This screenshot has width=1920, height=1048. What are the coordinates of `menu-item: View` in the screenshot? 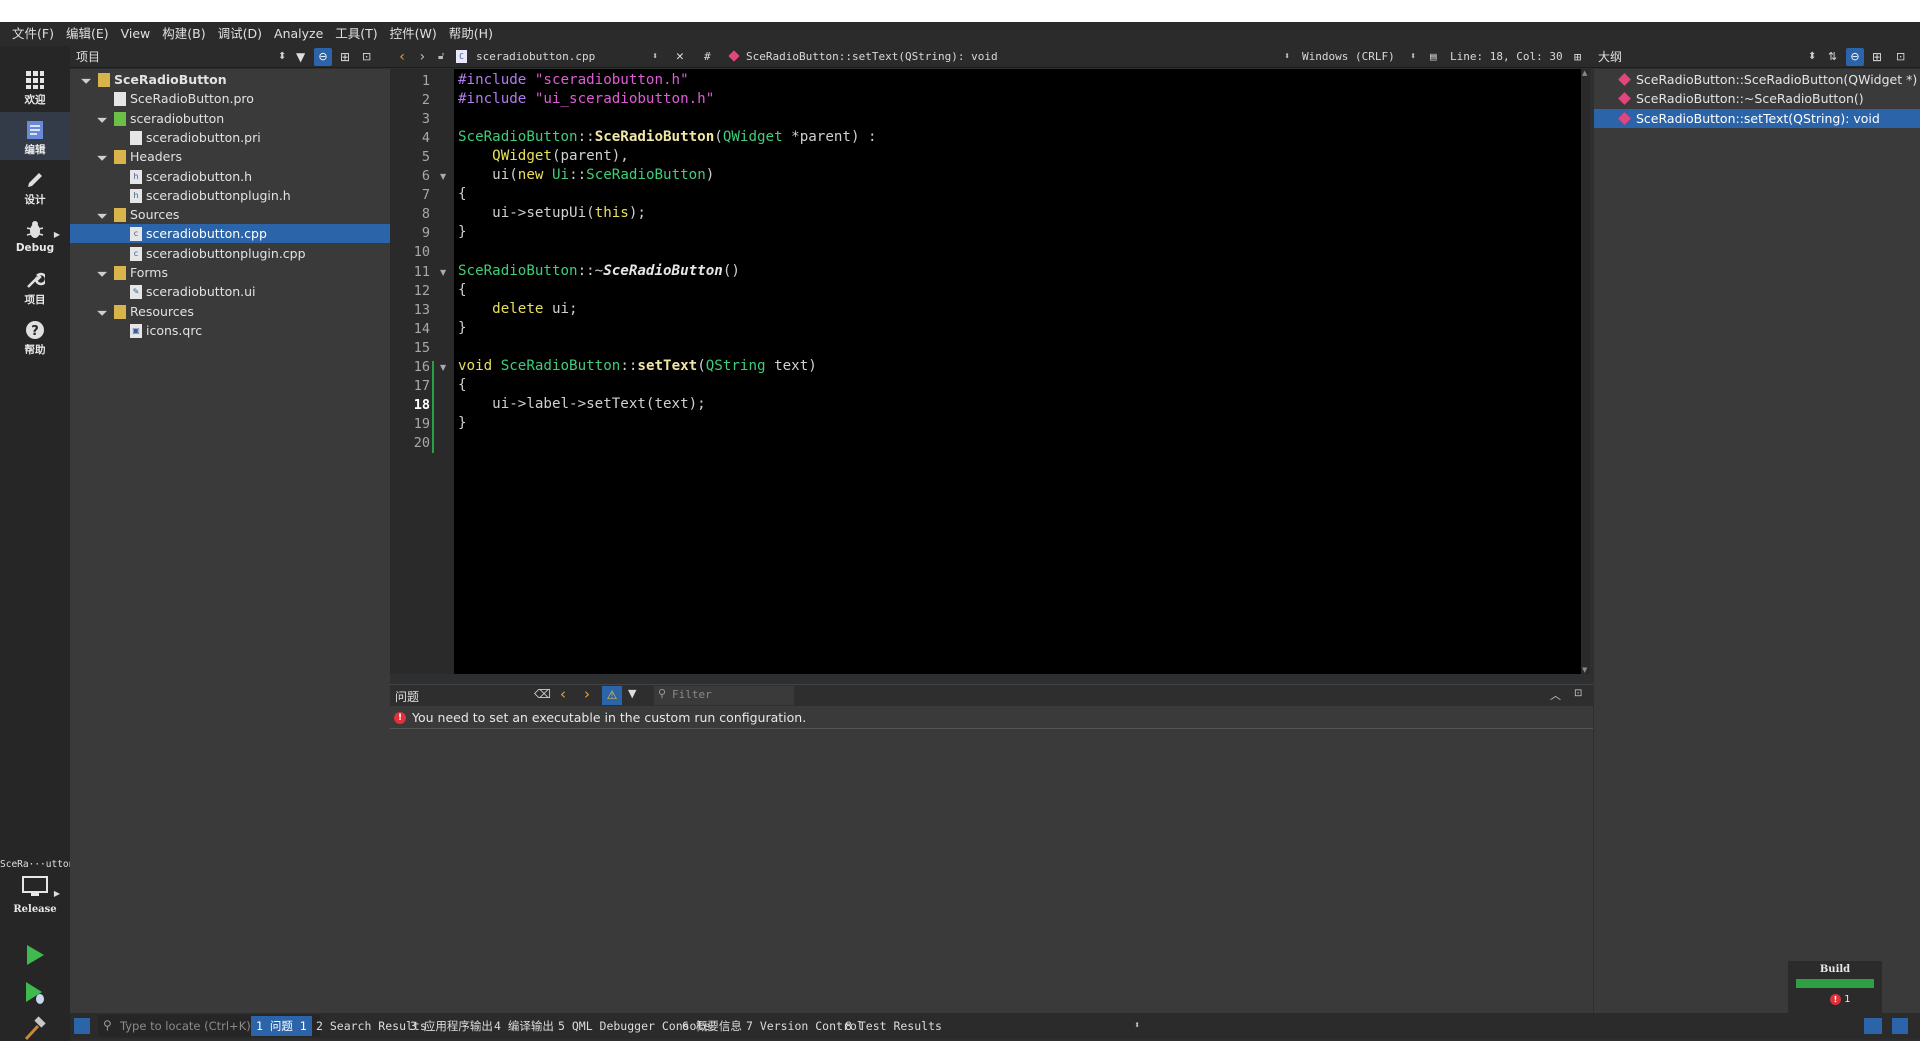 It's located at (136, 34).